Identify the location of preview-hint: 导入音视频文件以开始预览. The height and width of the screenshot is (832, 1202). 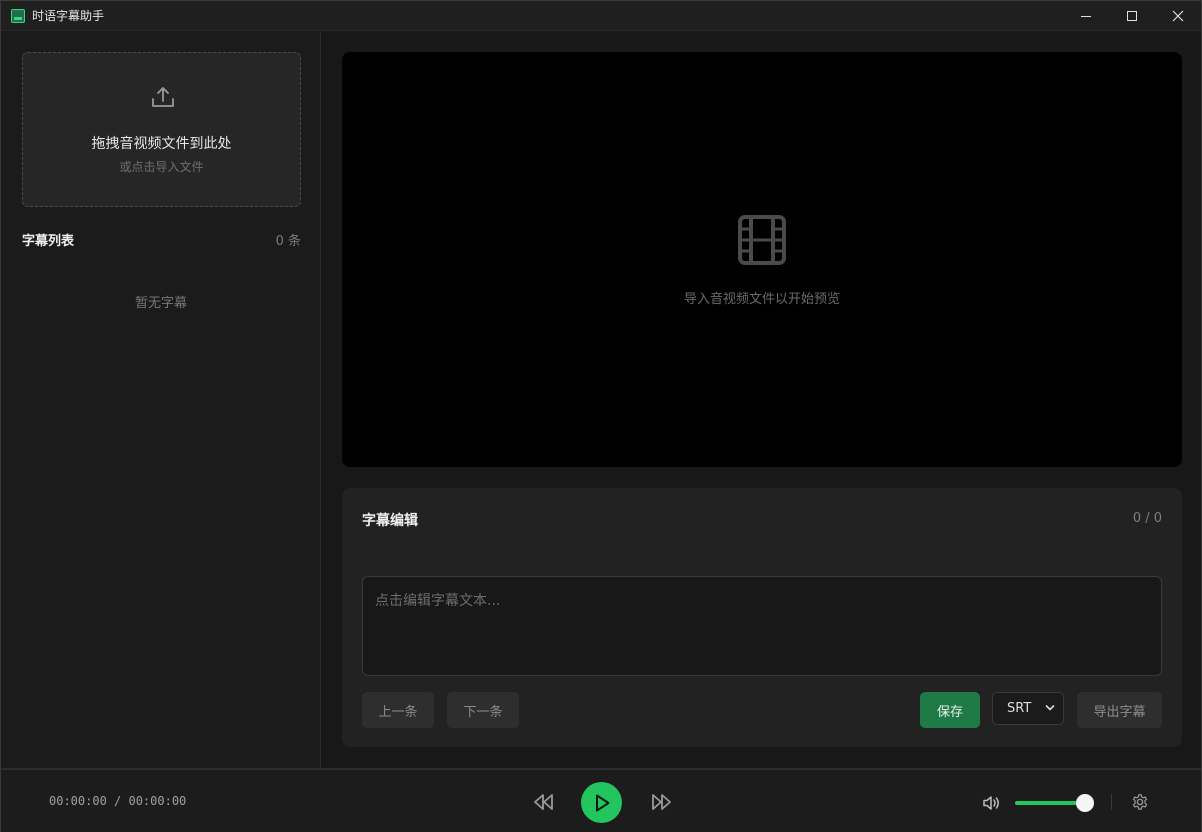
(761, 299).